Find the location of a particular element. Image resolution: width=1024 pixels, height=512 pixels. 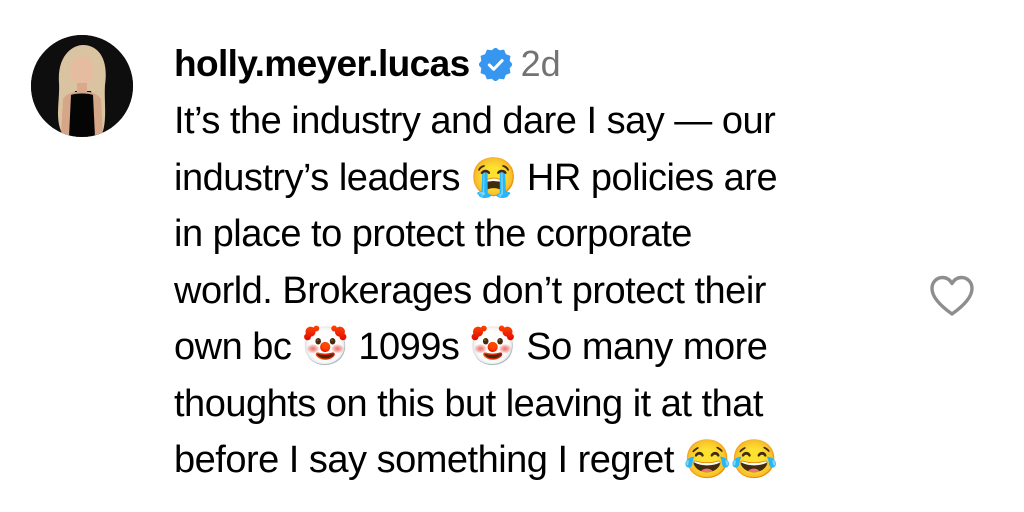

like-button is located at coordinates (952, 296).